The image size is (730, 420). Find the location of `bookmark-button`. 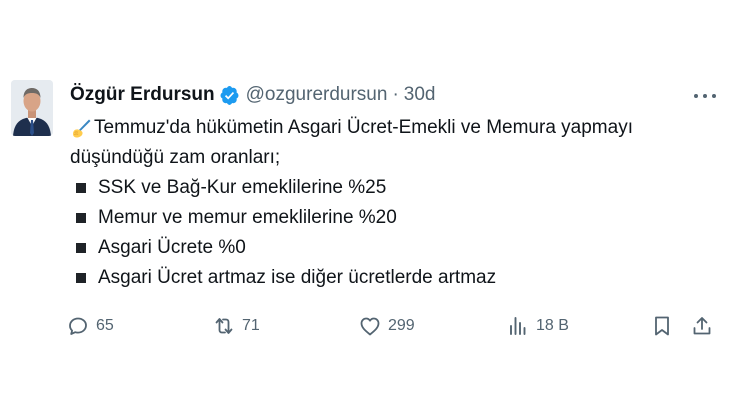

bookmark-button is located at coordinates (662, 326).